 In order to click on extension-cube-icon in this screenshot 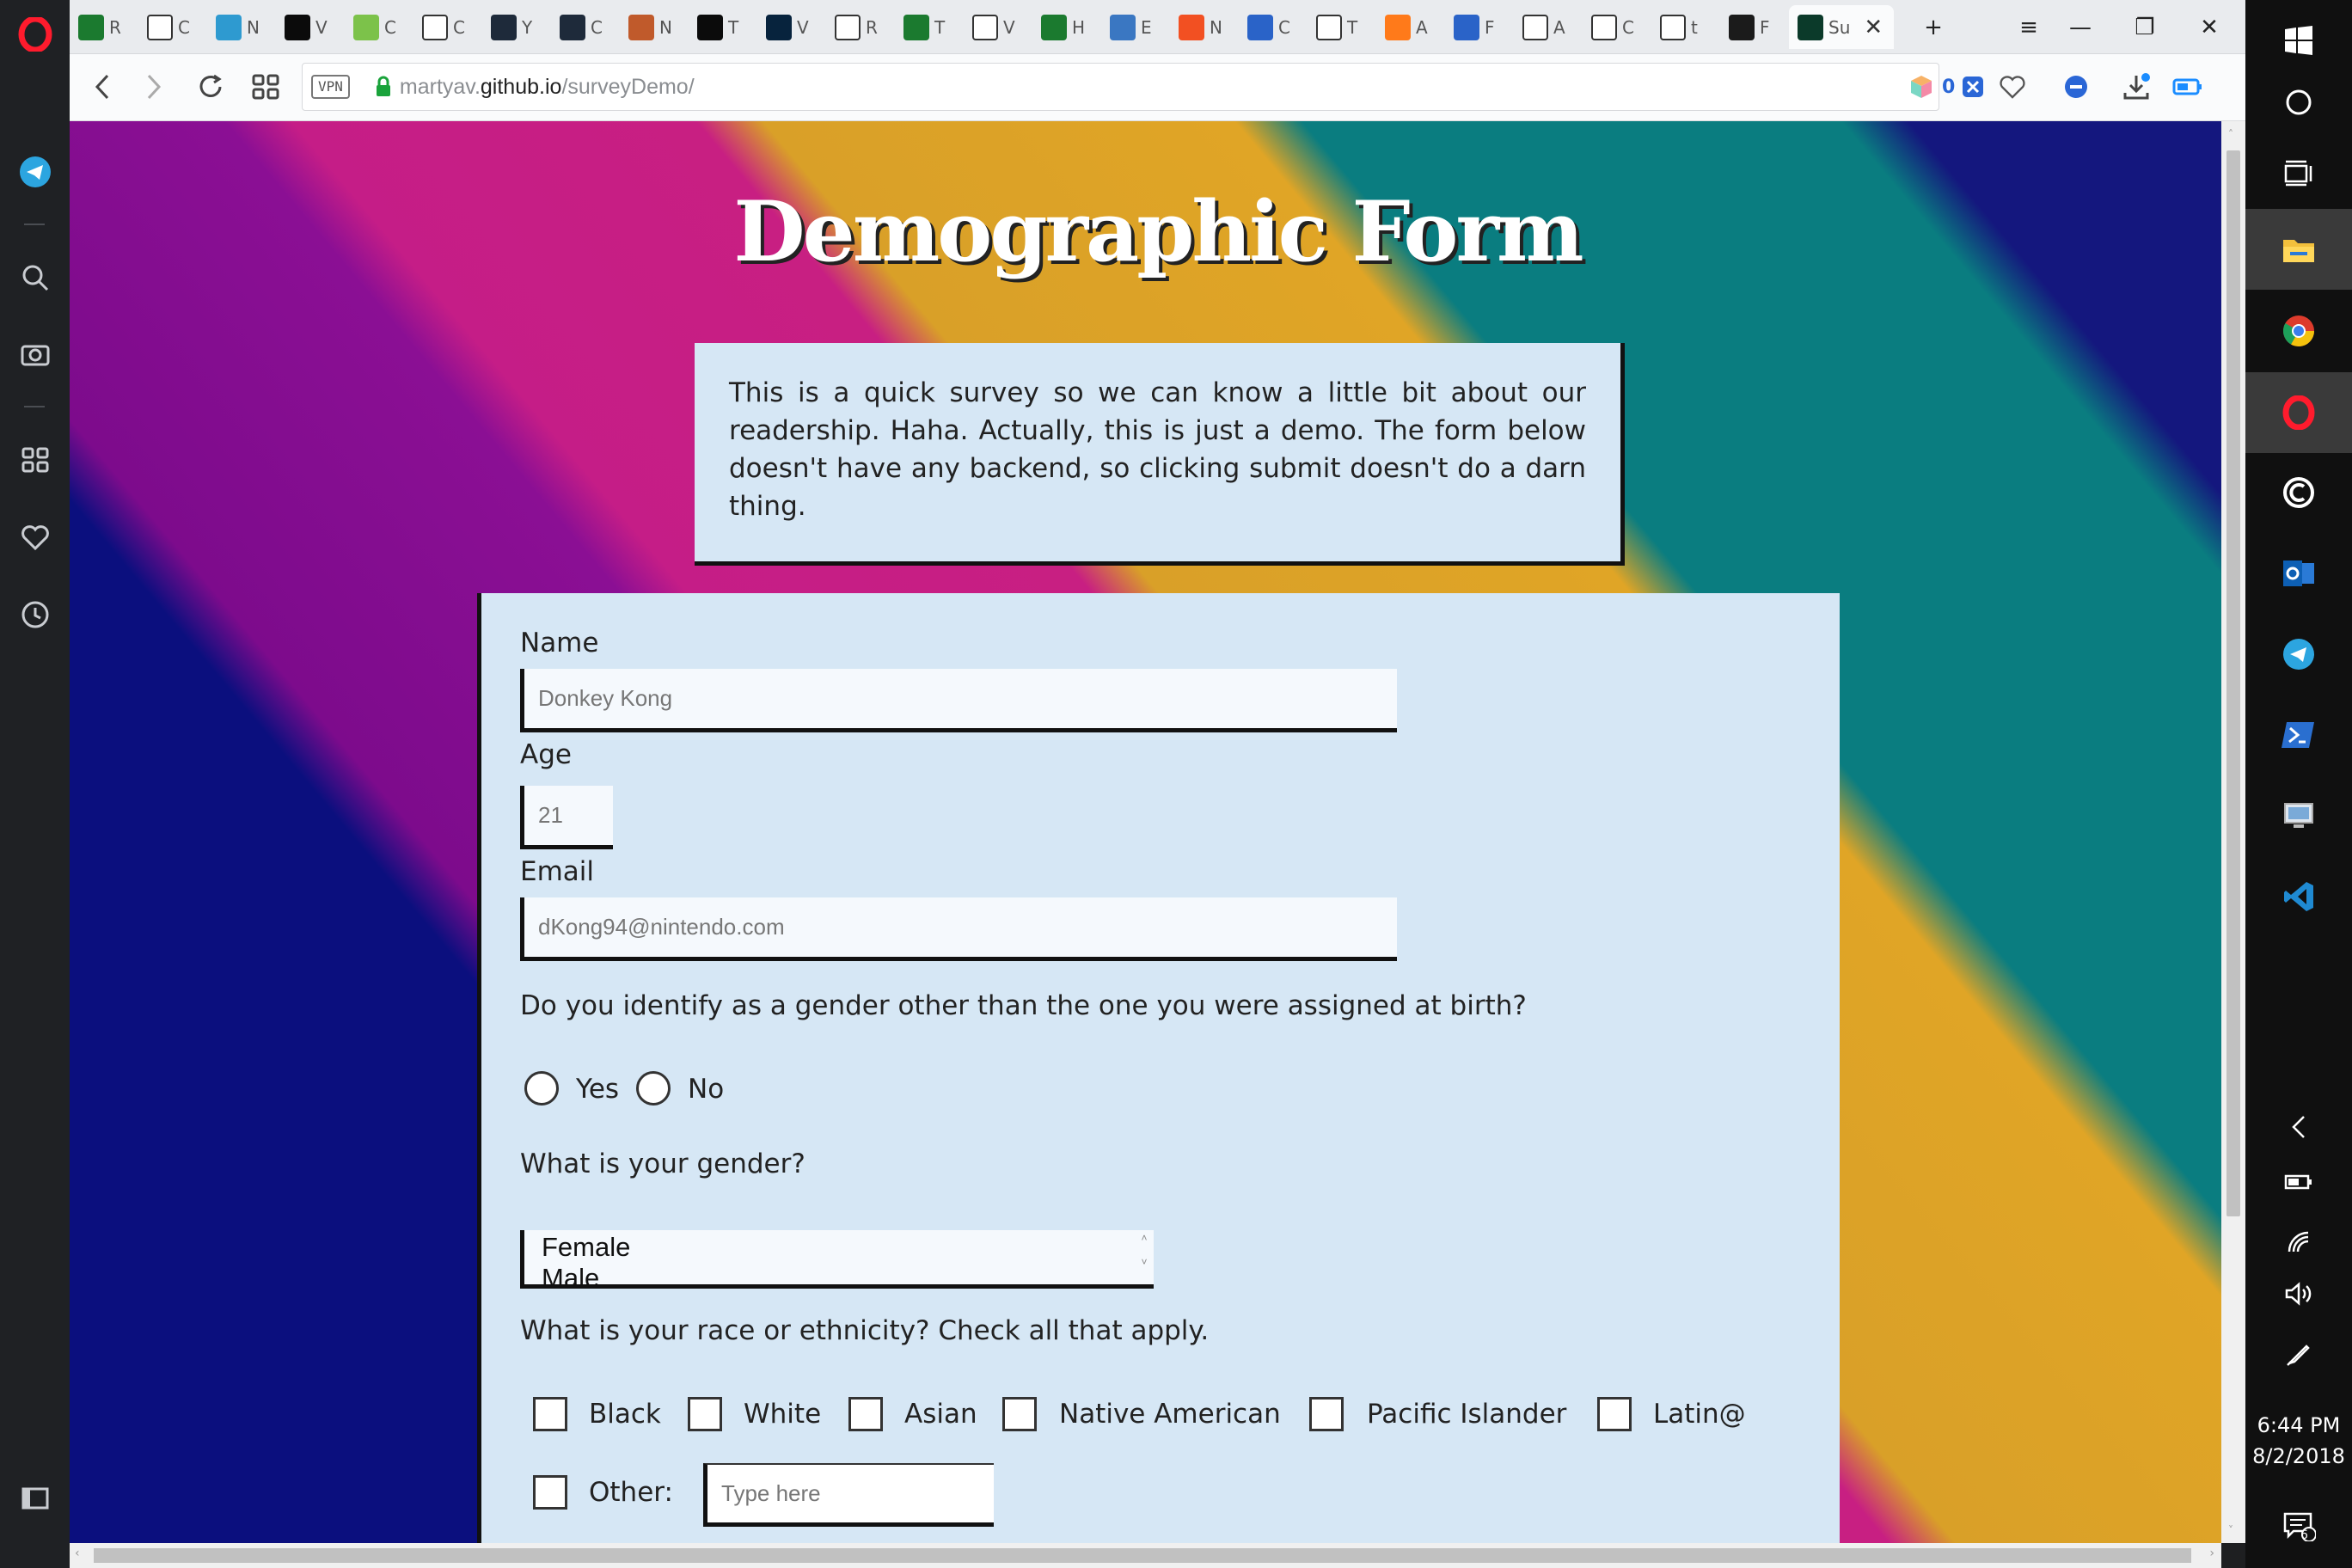, I will do `click(1921, 86)`.